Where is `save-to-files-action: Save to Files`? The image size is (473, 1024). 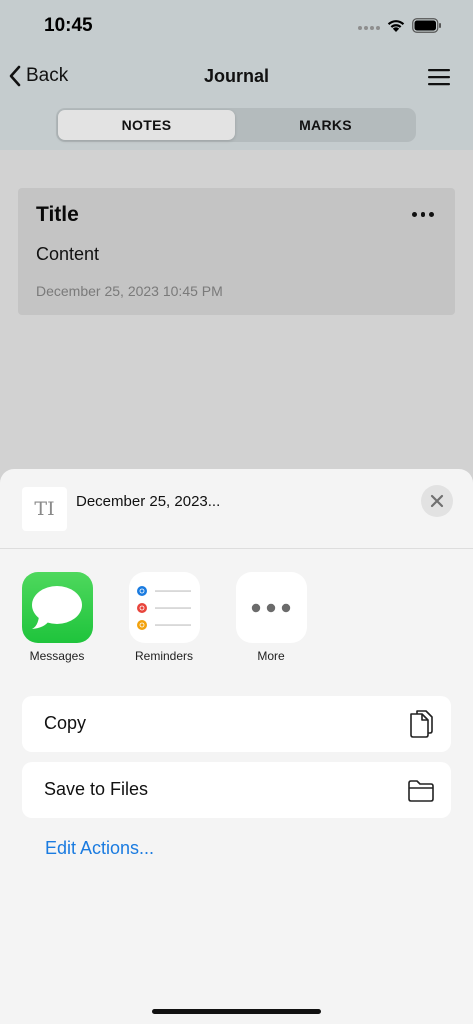
save-to-files-action: Save to Files is located at coordinates (236, 790).